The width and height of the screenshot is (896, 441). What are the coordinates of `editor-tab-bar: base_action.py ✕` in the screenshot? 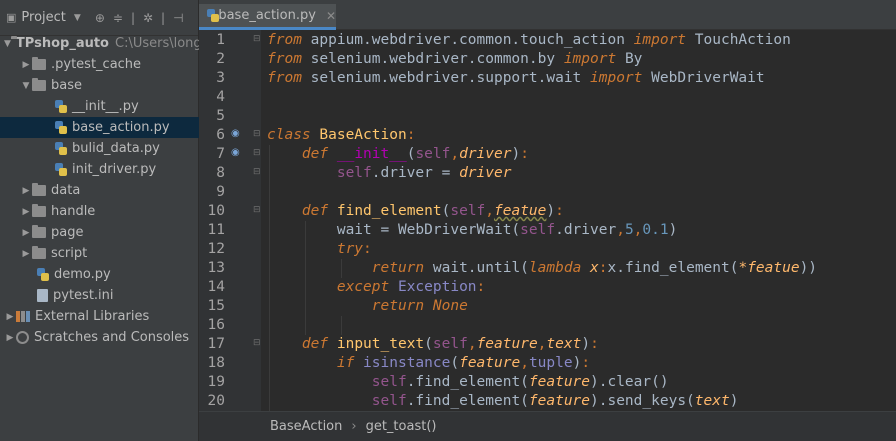 It's located at (547, 15).